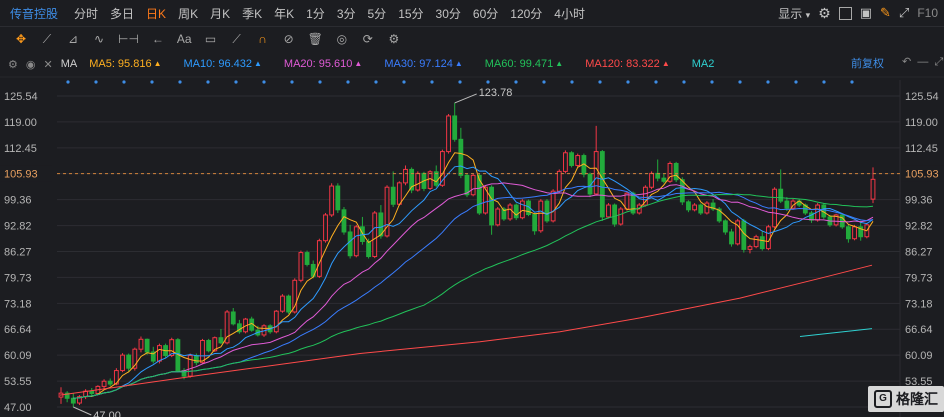  I want to click on ma-value: MA10: 96.432 ▲, so click(223, 64).